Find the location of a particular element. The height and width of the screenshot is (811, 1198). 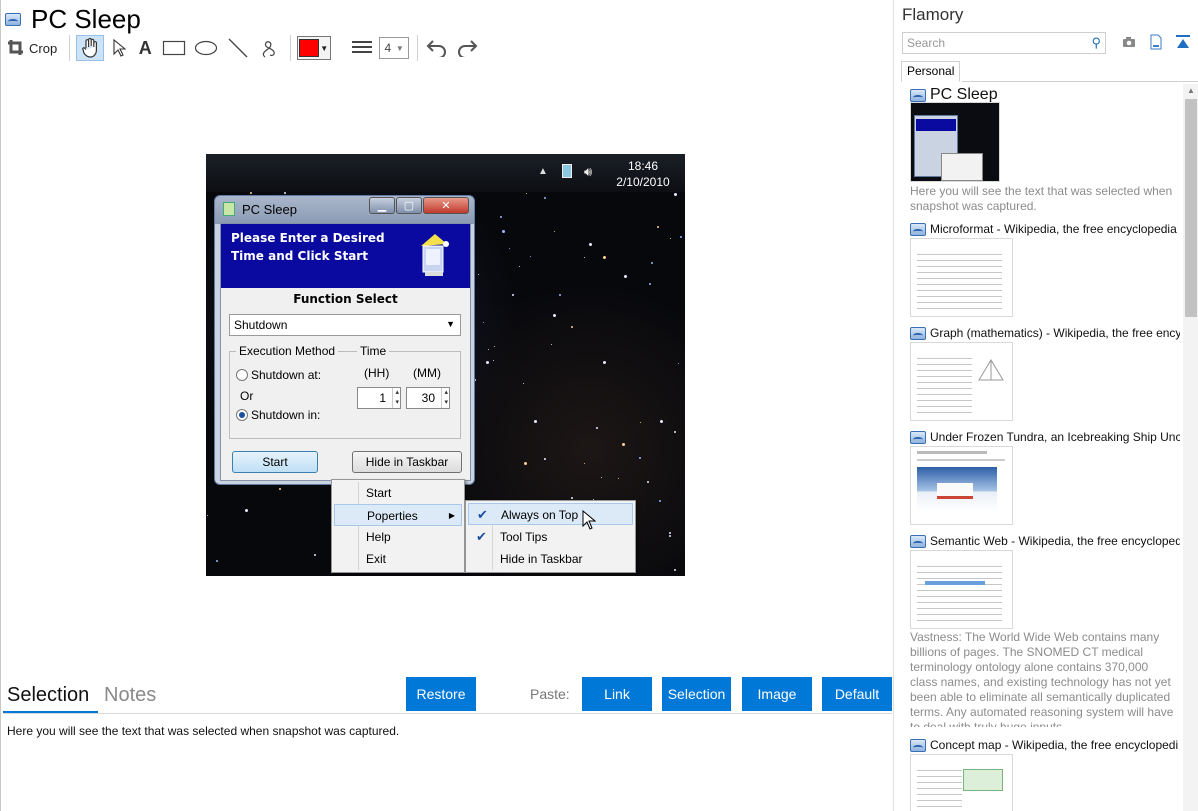

line-width-value: 4 is located at coordinates (388, 48).